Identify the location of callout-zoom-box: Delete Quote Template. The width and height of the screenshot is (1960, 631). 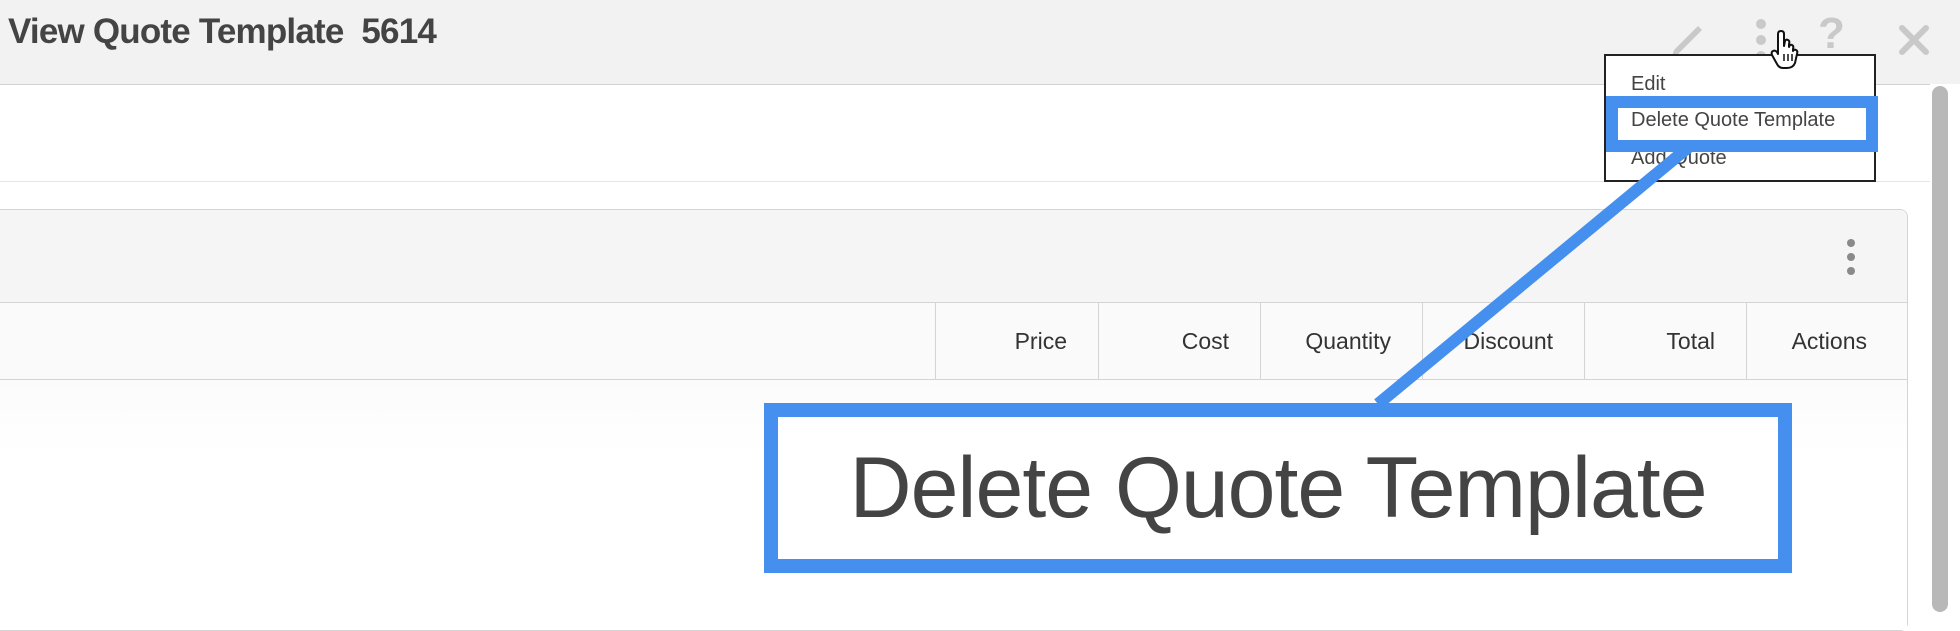
(1278, 488).